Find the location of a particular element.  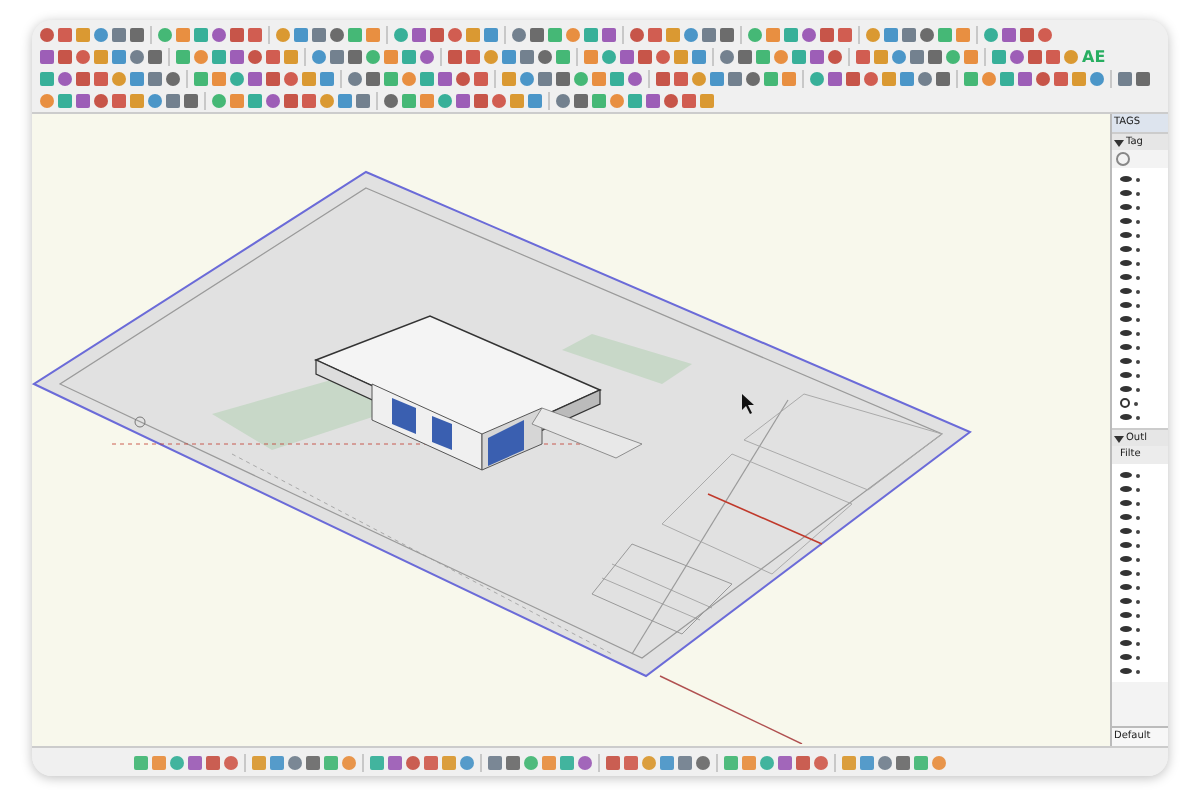

axis-line is located at coordinates (731, 709).